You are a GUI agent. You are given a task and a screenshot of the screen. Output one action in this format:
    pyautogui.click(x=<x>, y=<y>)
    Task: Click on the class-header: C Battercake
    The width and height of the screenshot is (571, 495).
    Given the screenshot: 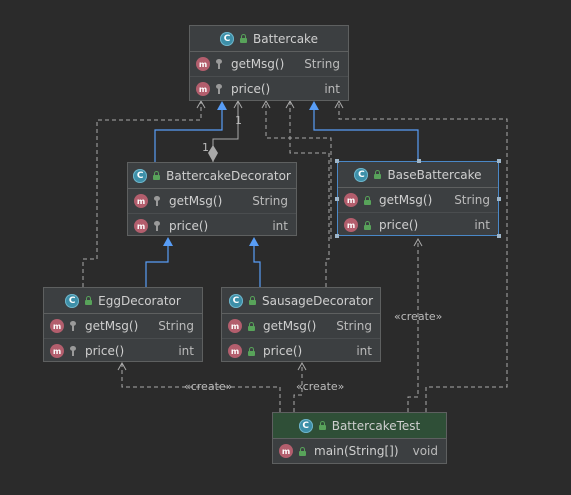 What is the action you would take?
    pyautogui.click(x=269, y=39)
    